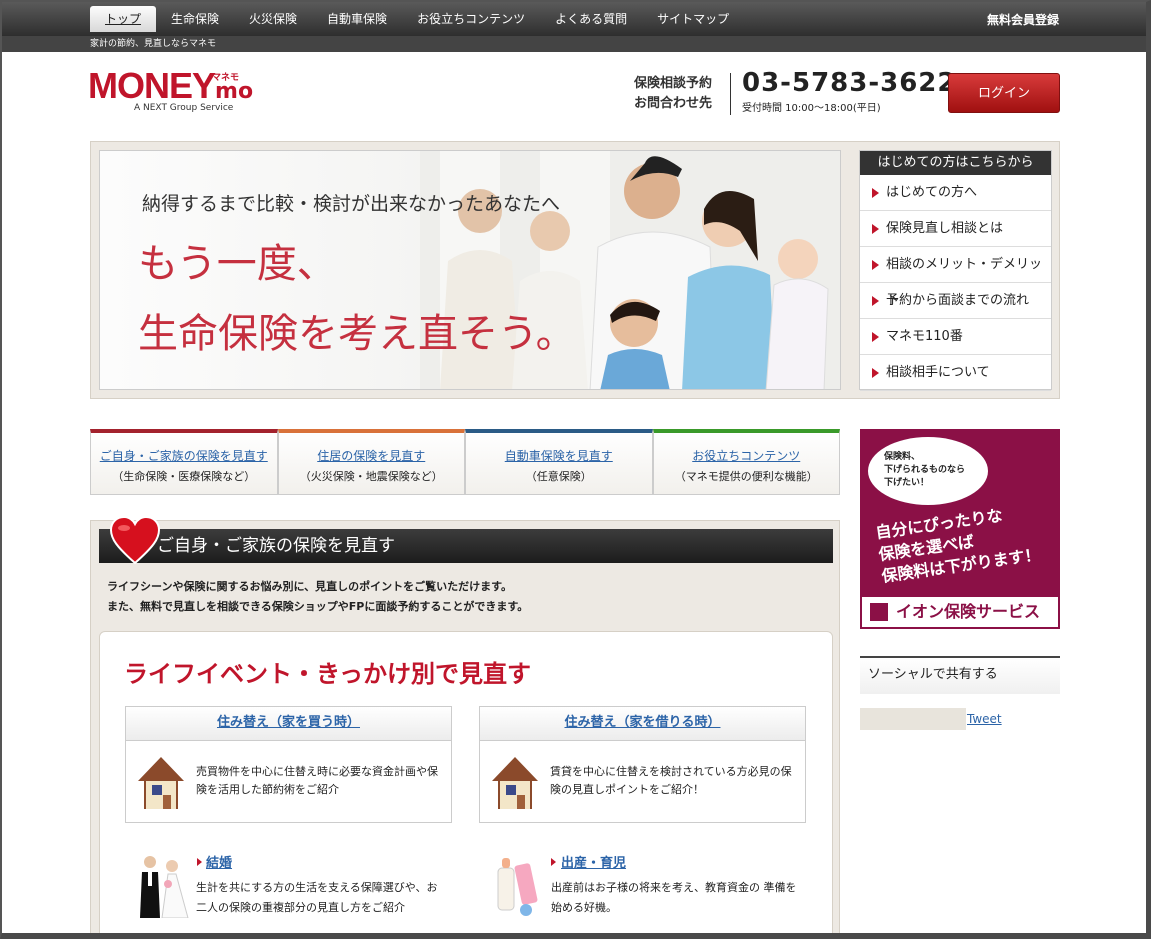 The width and height of the screenshot is (1151, 939). What do you see at coordinates (317, 780) in the screenshot?
I see `card-text: 売買物件を中心に住替え時に必要な資金計画や保険を活用した節約術をご紹介` at bounding box center [317, 780].